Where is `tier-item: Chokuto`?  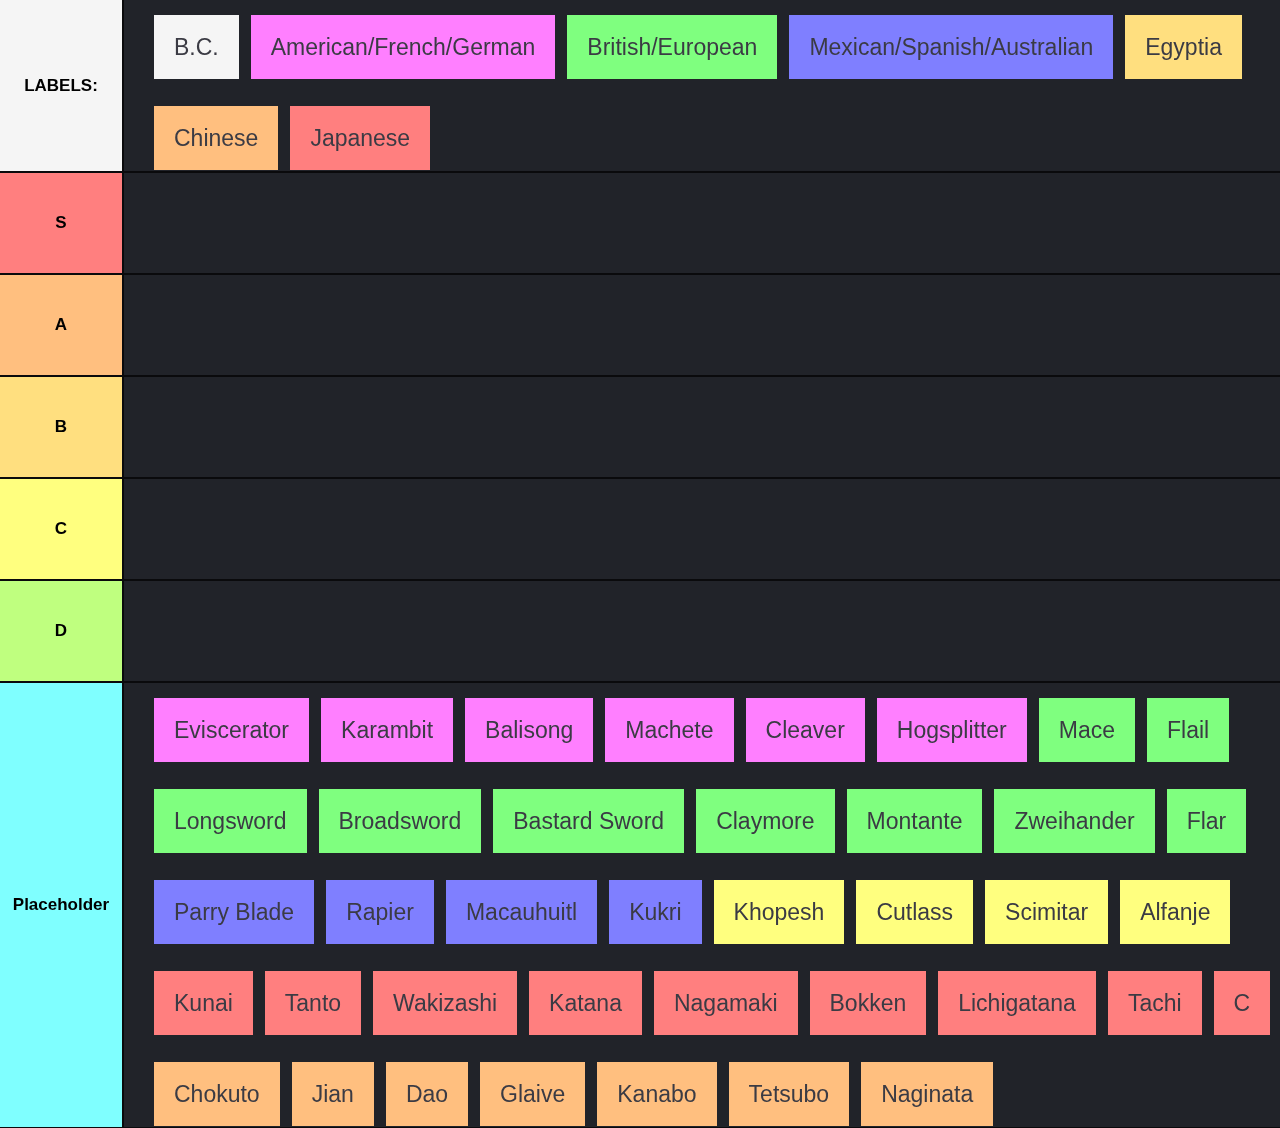 tier-item: Chokuto is located at coordinates (217, 1094).